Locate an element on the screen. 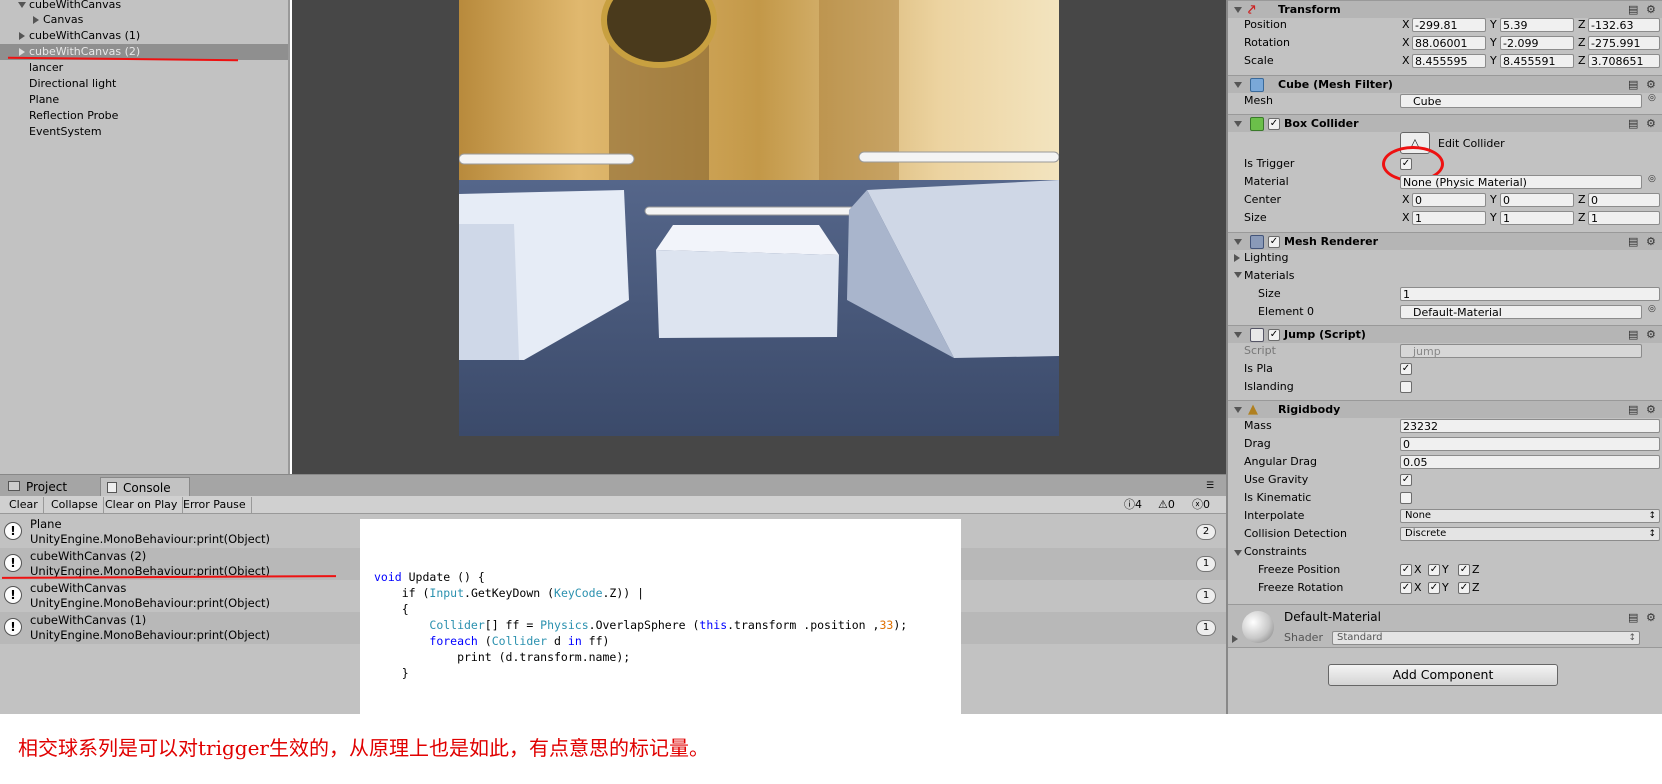  freeze-rotation-z-checkbox: ✓ is located at coordinates (1464, 588).